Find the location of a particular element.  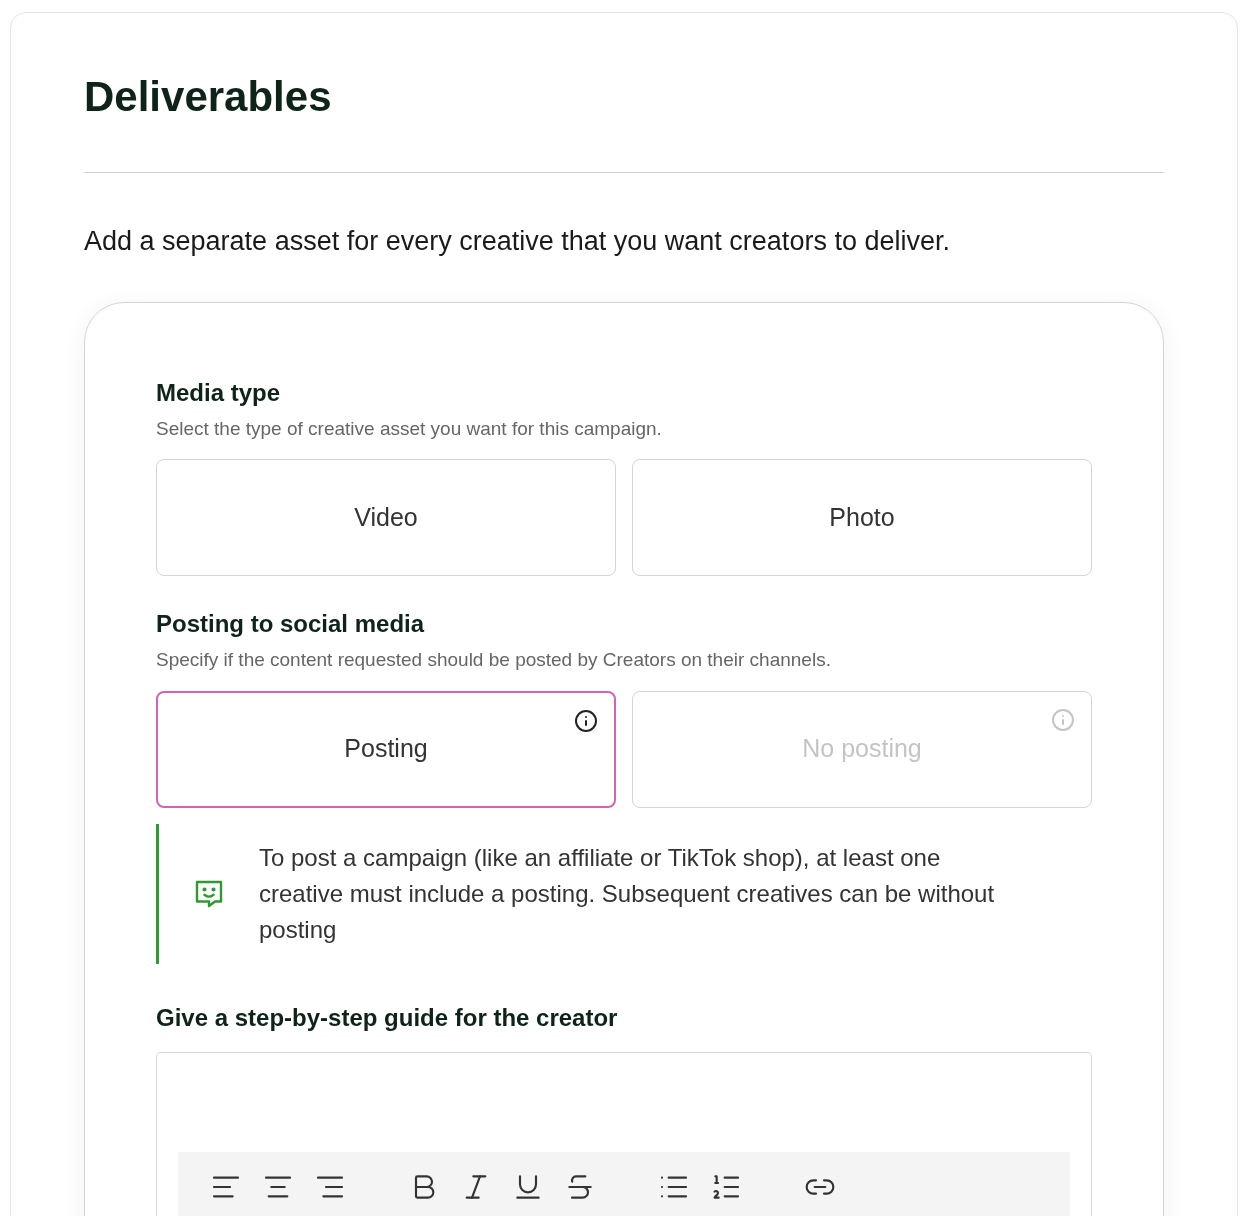

section-heading: Give a step-by-step guide for the creator is located at coordinates (387, 1017).